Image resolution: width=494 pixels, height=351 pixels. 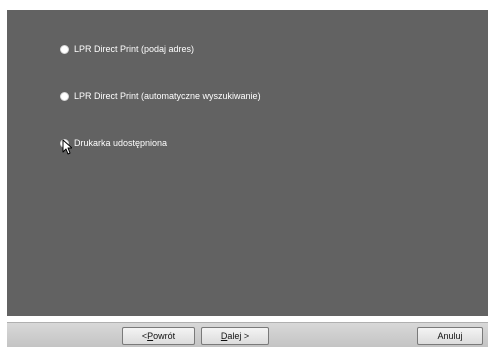 I want to click on back-button: < P owrót, so click(x=158, y=336).